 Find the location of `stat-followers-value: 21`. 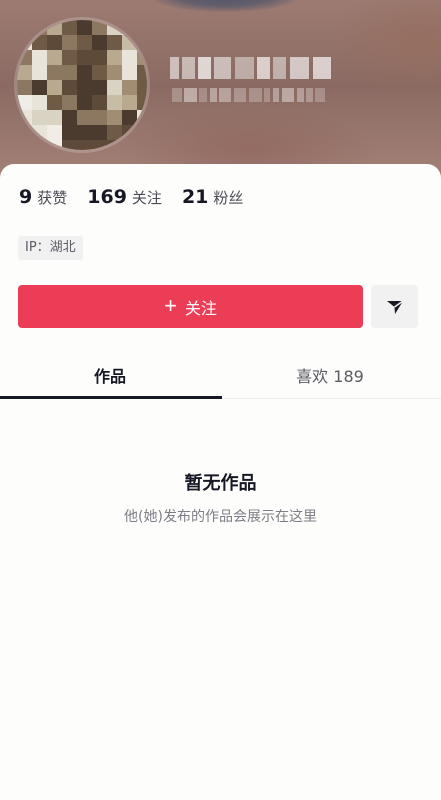

stat-followers-value: 21 is located at coordinates (195, 197).